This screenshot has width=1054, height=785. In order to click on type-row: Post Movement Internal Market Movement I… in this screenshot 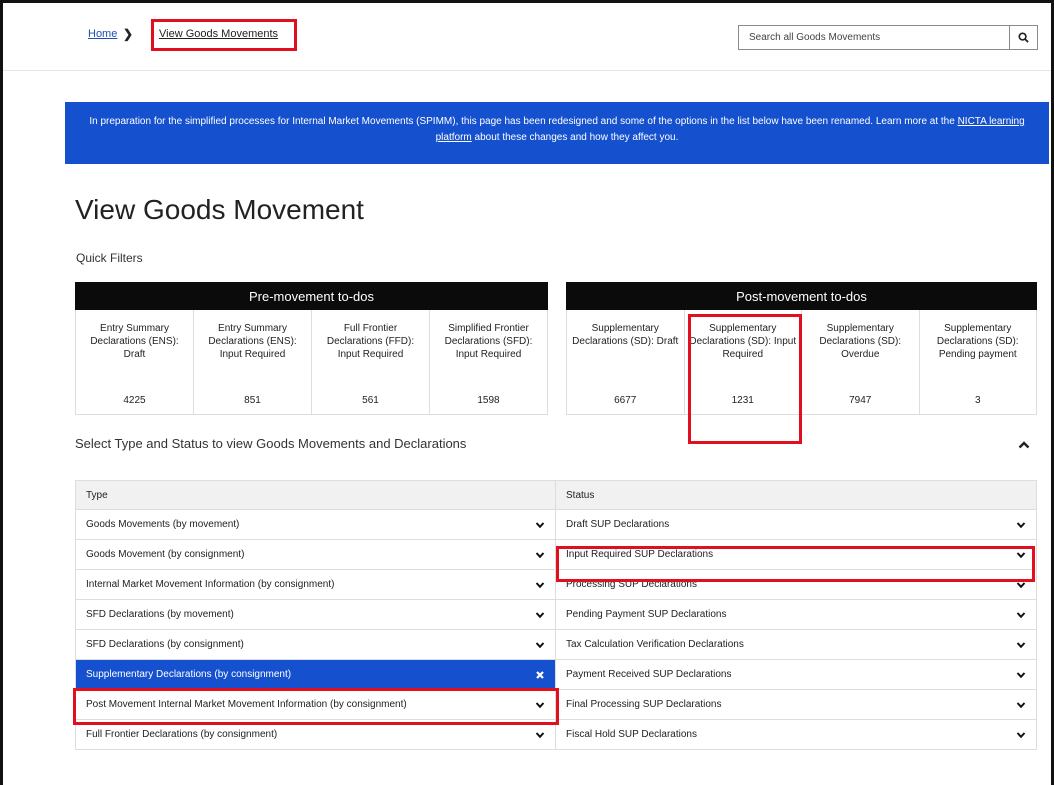, I will do `click(315, 705)`.